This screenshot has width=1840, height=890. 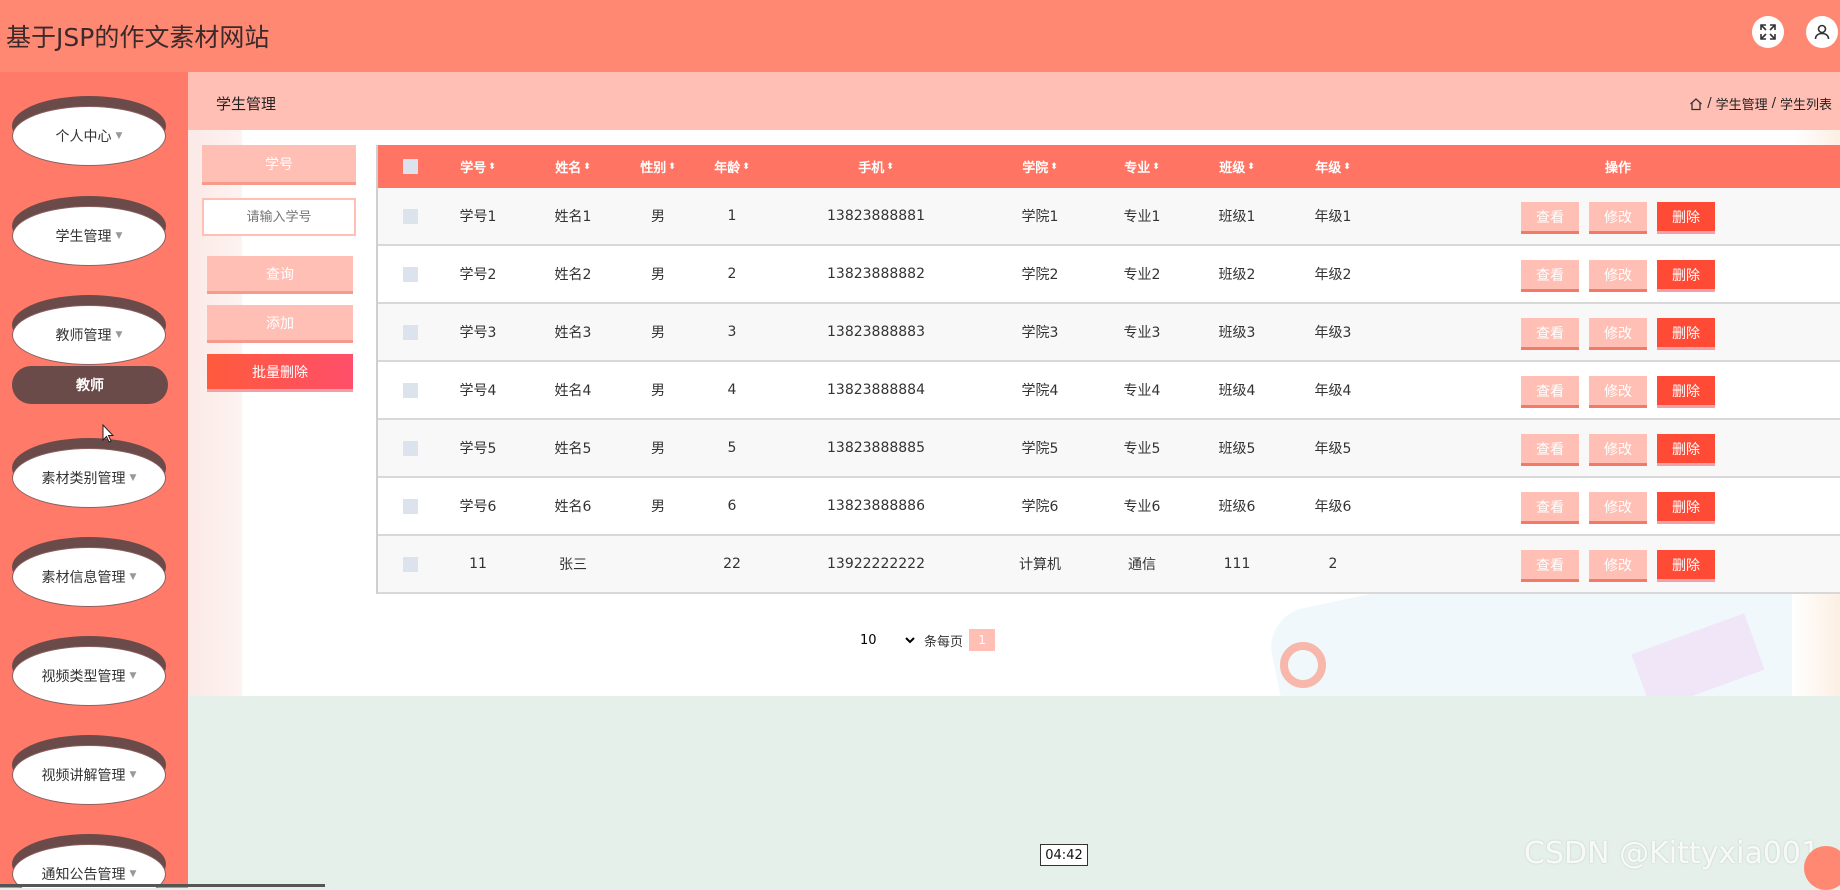 I want to click on floating-button, so click(x=1822, y=868).